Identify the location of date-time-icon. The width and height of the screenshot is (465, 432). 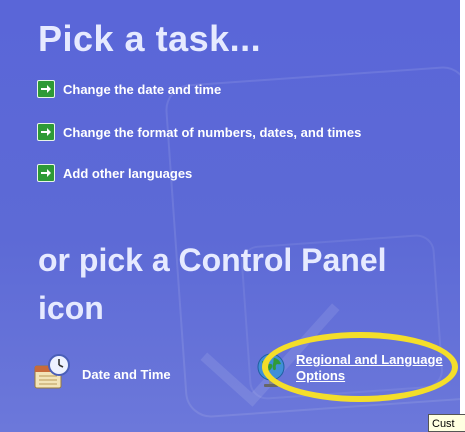
(52, 374).